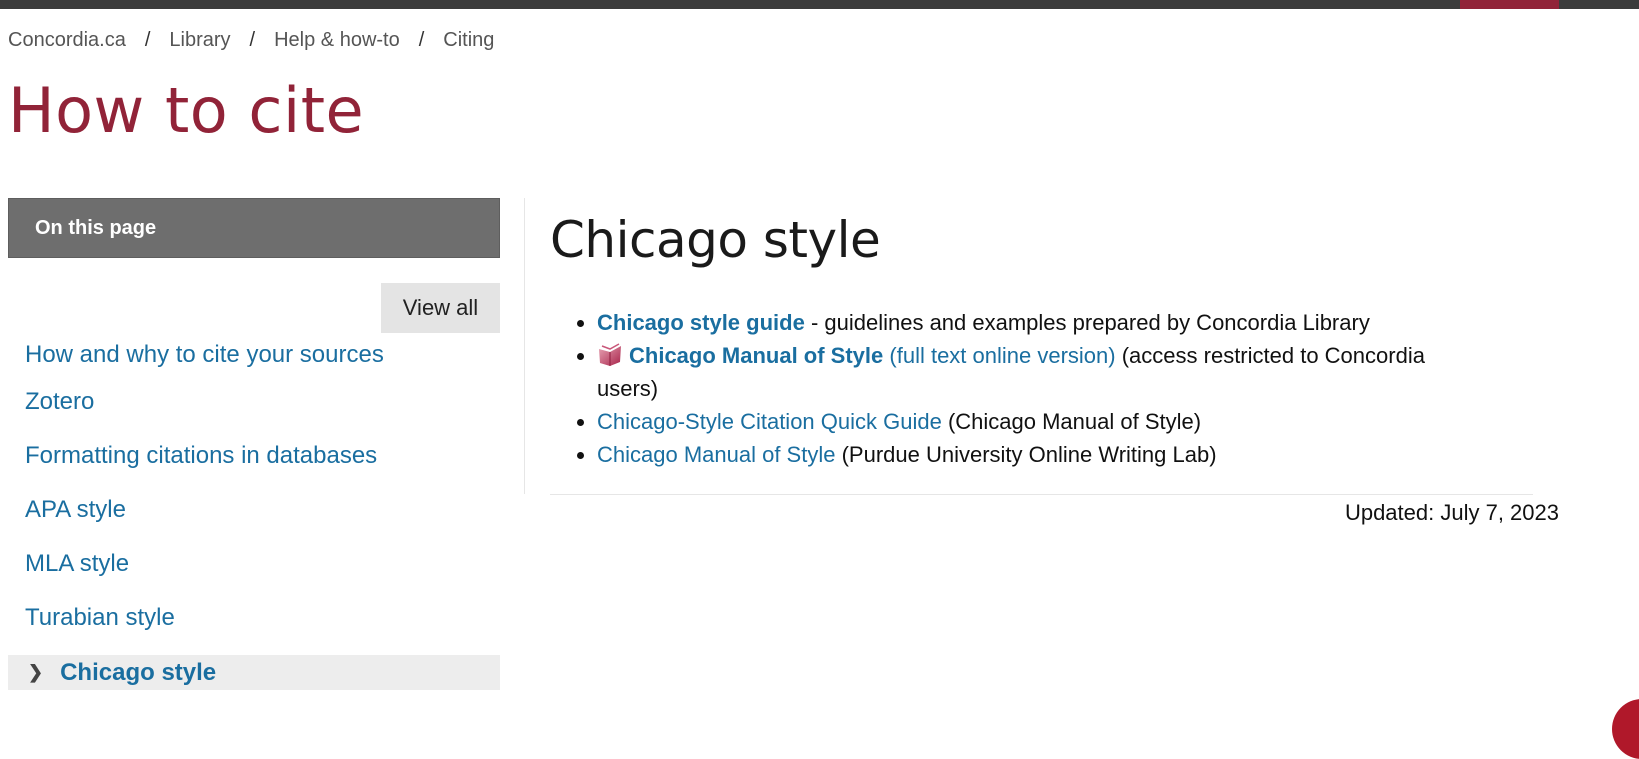 The image size is (1639, 759). I want to click on chicago-style-guide-link: Chicago style guide, so click(701, 322).